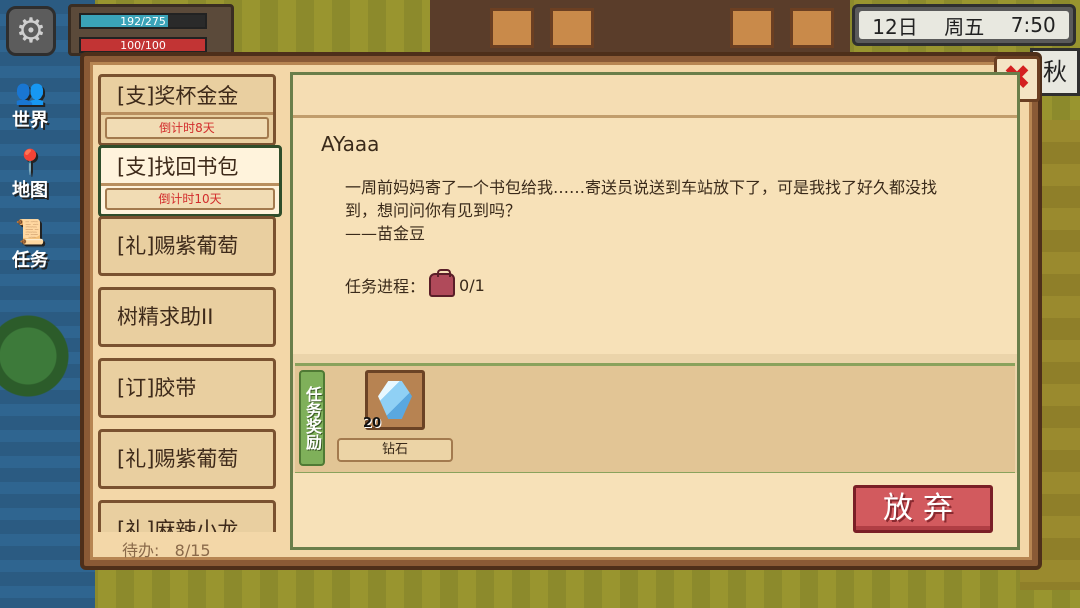  What do you see at coordinates (187, 516) in the screenshot?
I see `quest-item: [礼]麻辣小龙` at bounding box center [187, 516].